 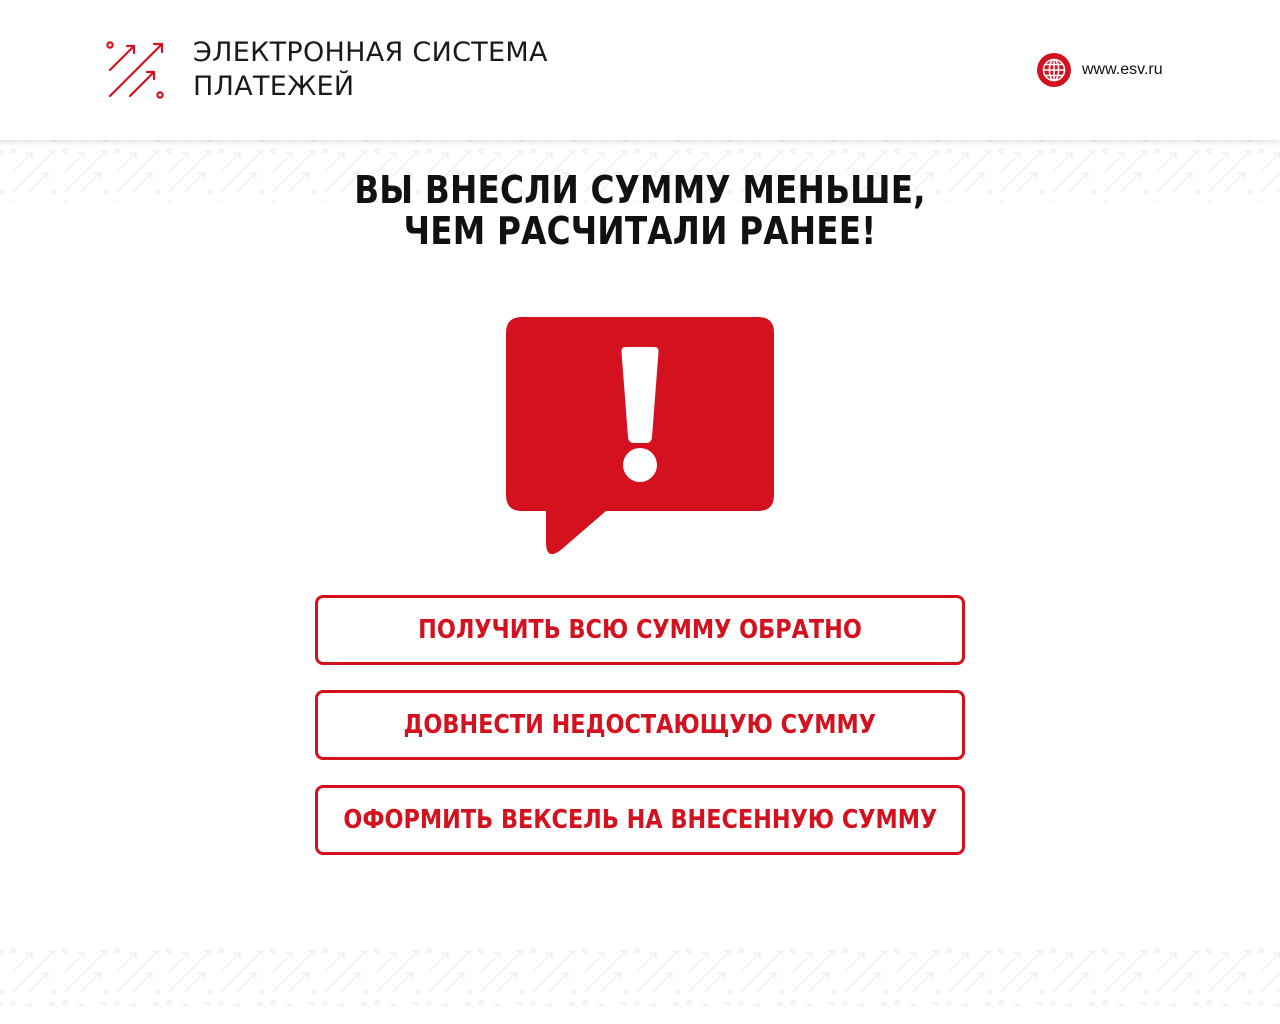 What do you see at coordinates (640, 70) in the screenshot?
I see `header: ЭЛЕКТРОННАЯ СИСТЕМА ПЛАТЕЖЕЙ www.esv.ru` at bounding box center [640, 70].